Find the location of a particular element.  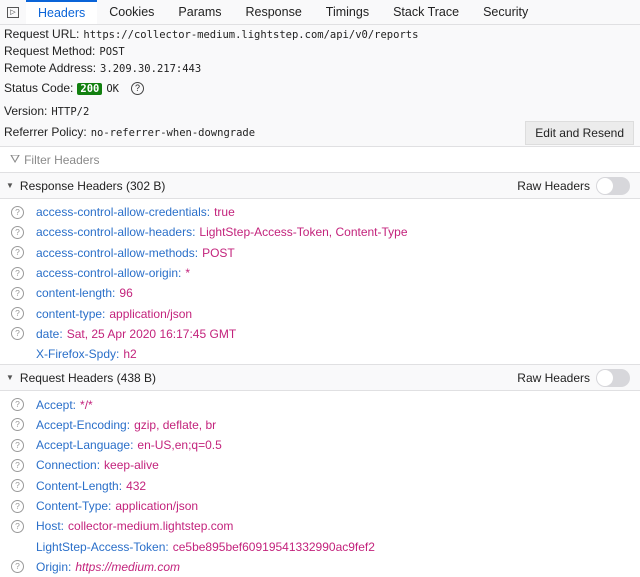

filter-bar: ⛛ is located at coordinates (320, 160).